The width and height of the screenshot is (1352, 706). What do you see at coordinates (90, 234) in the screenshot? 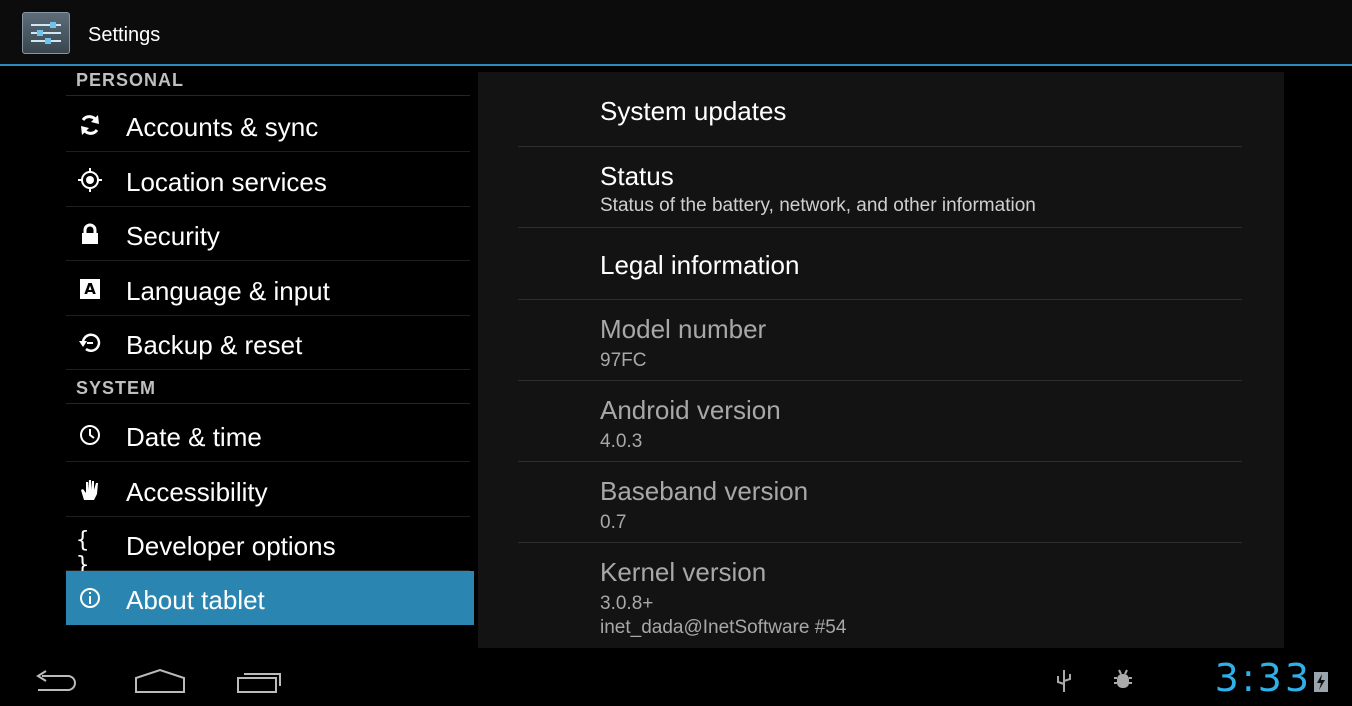
I see `lock-icon` at bounding box center [90, 234].